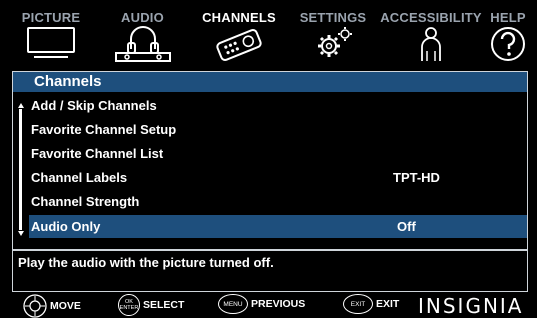 The width and height of the screenshot is (537, 318). I want to click on tab-picture: PICTURE, so click(51, 36).